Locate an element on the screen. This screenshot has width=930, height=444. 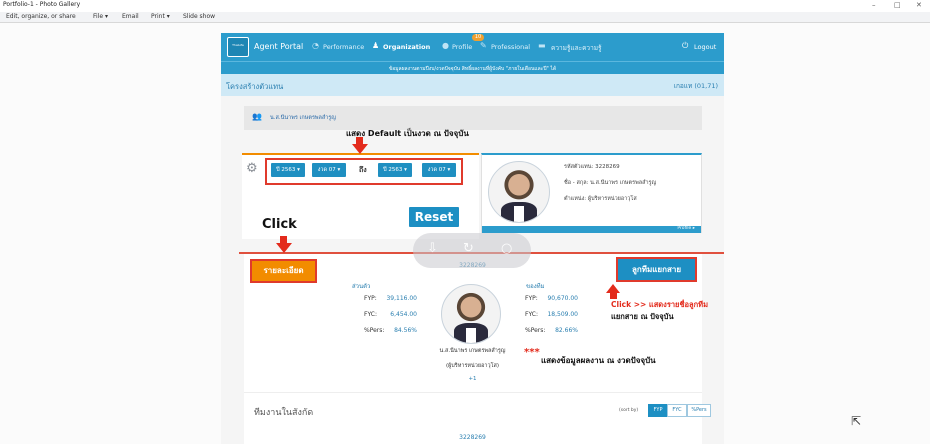
year-to-select: ปี 2563 ▾ is located at coordinates (395, 170).